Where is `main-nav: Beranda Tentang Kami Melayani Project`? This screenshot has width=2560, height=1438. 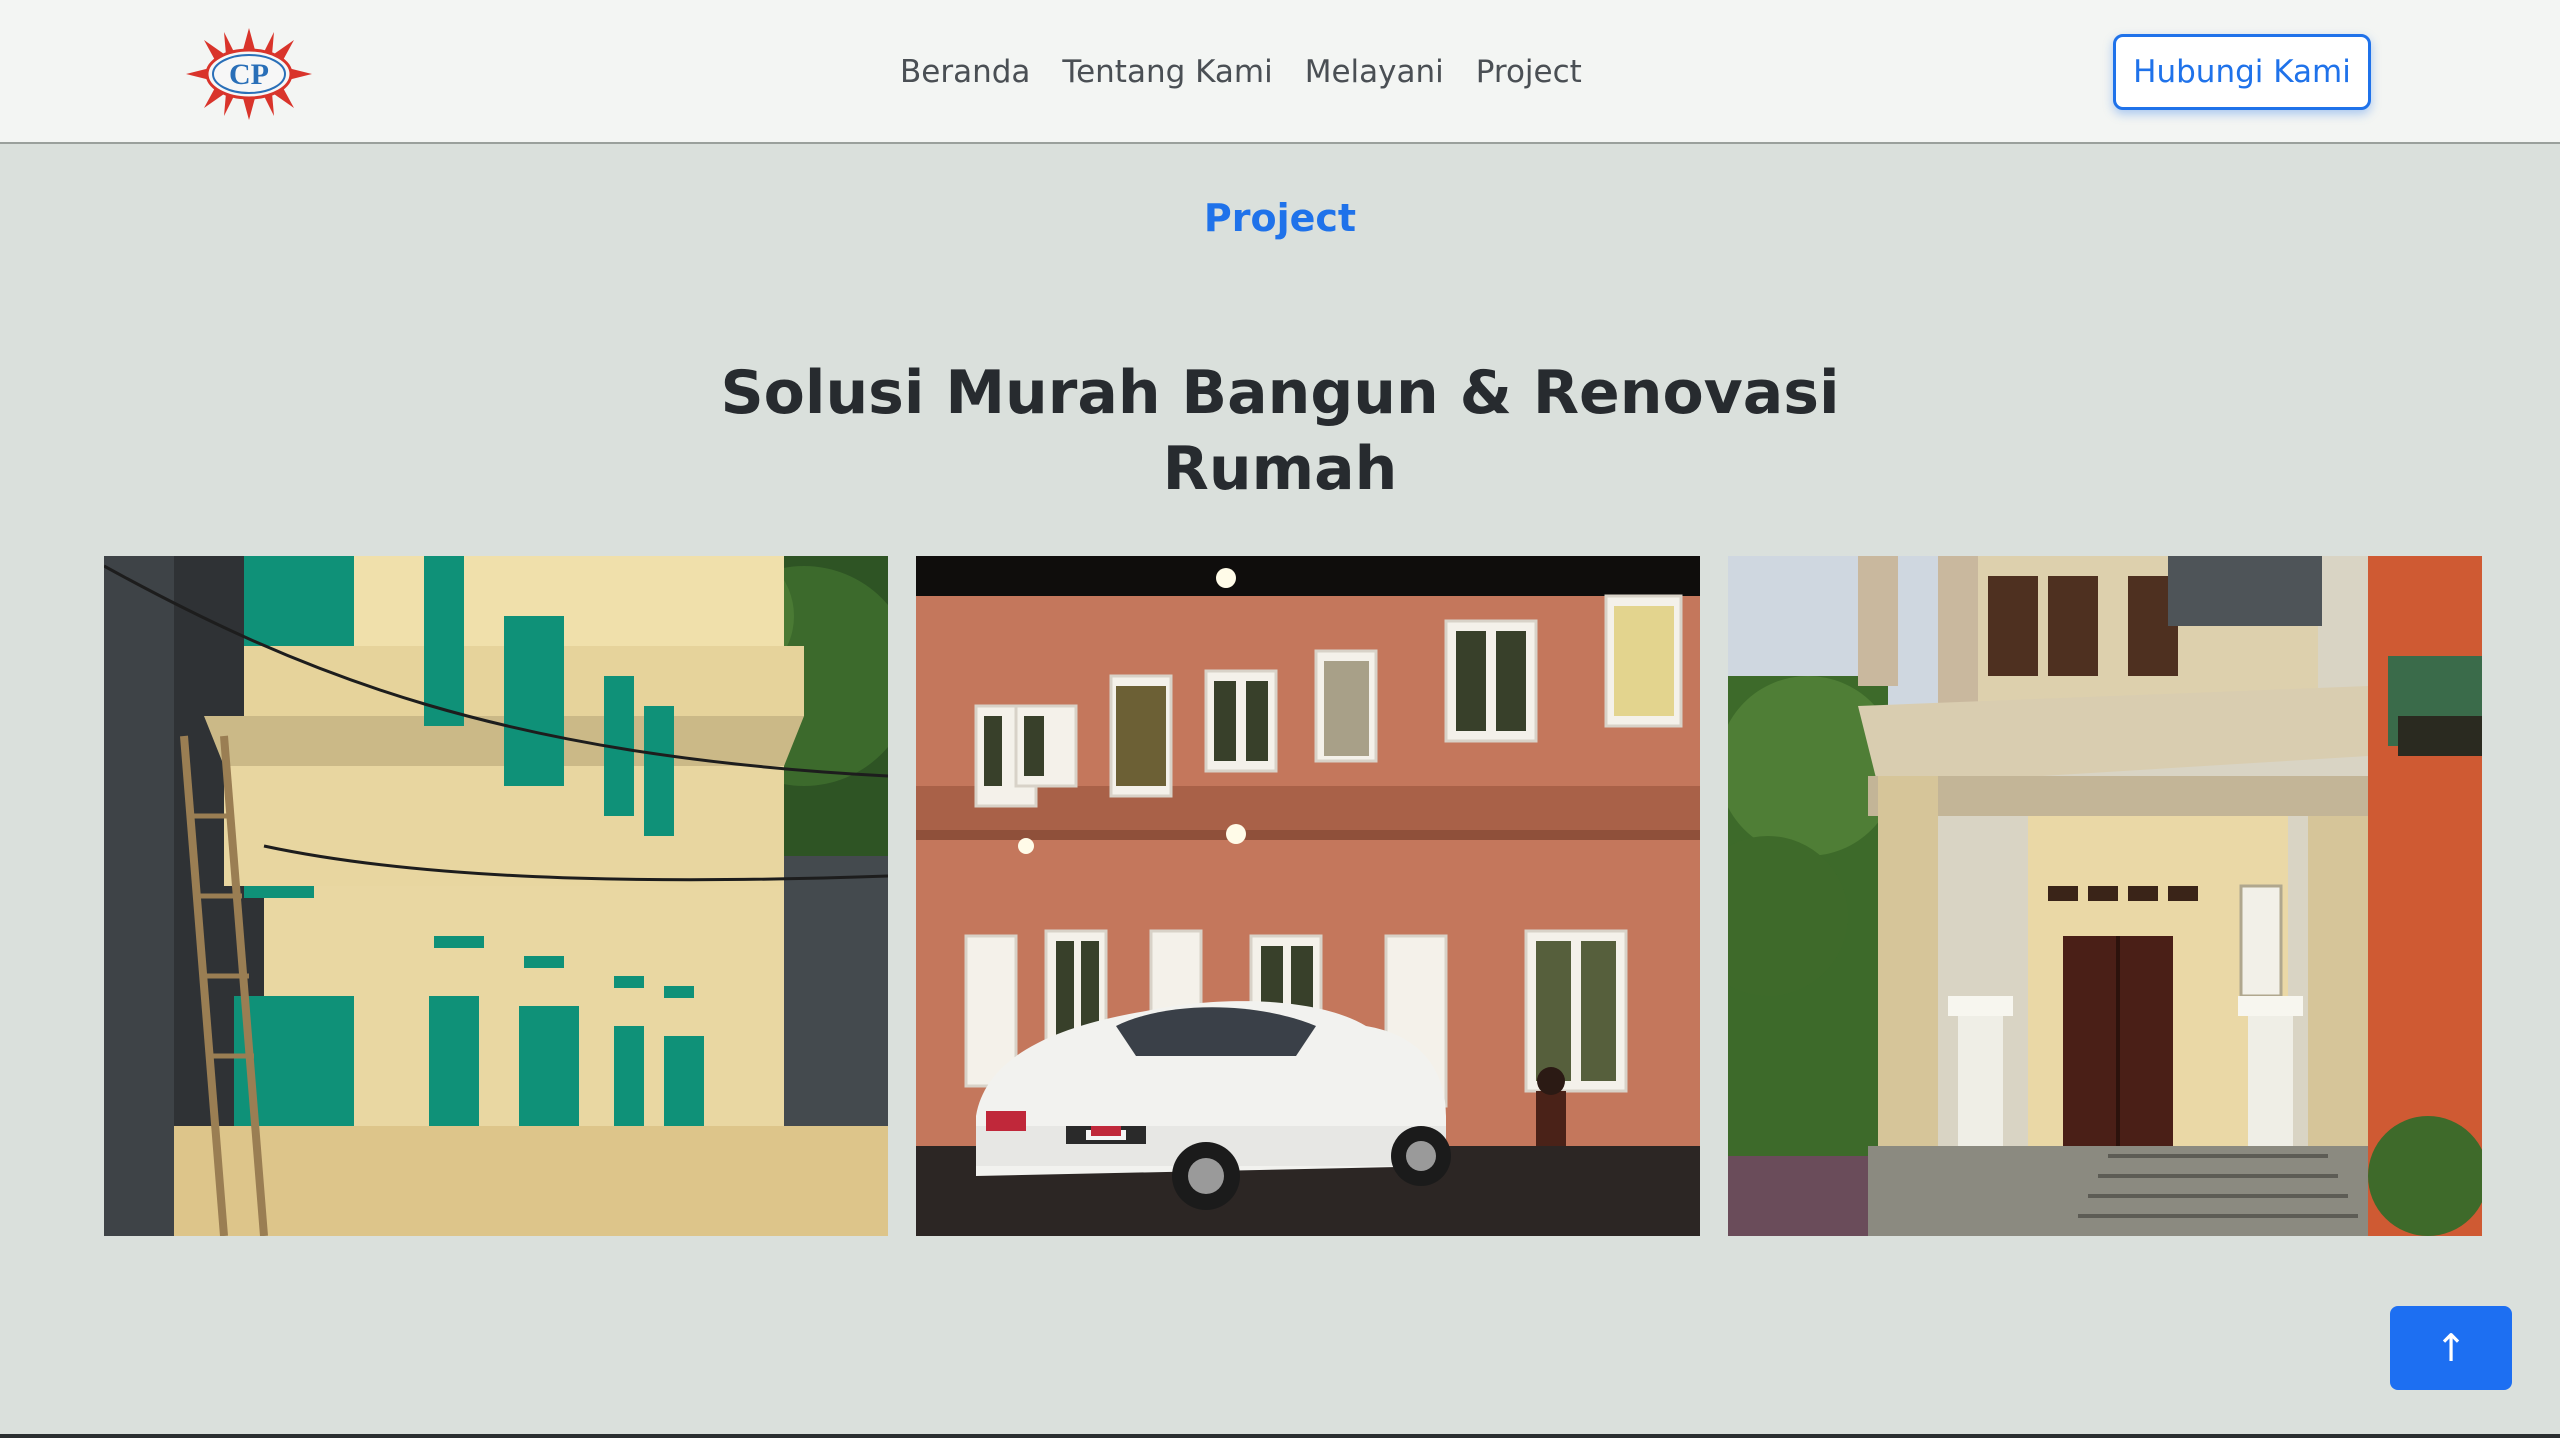 main-nav: Beranda Tentang Kami Melayani Project is located at coordinates (1257, 72).